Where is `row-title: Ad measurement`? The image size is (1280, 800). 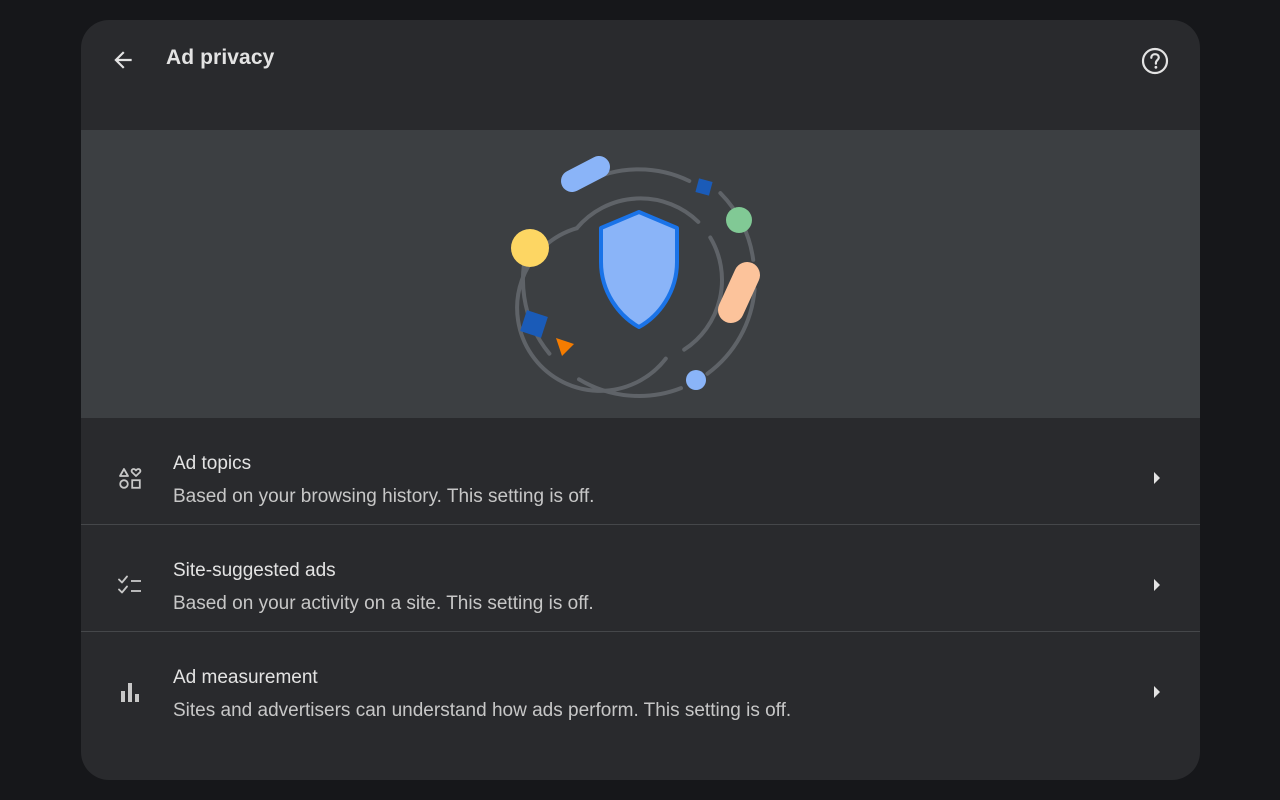
row-title: Ad measurement is located at coordinates (245, 677).